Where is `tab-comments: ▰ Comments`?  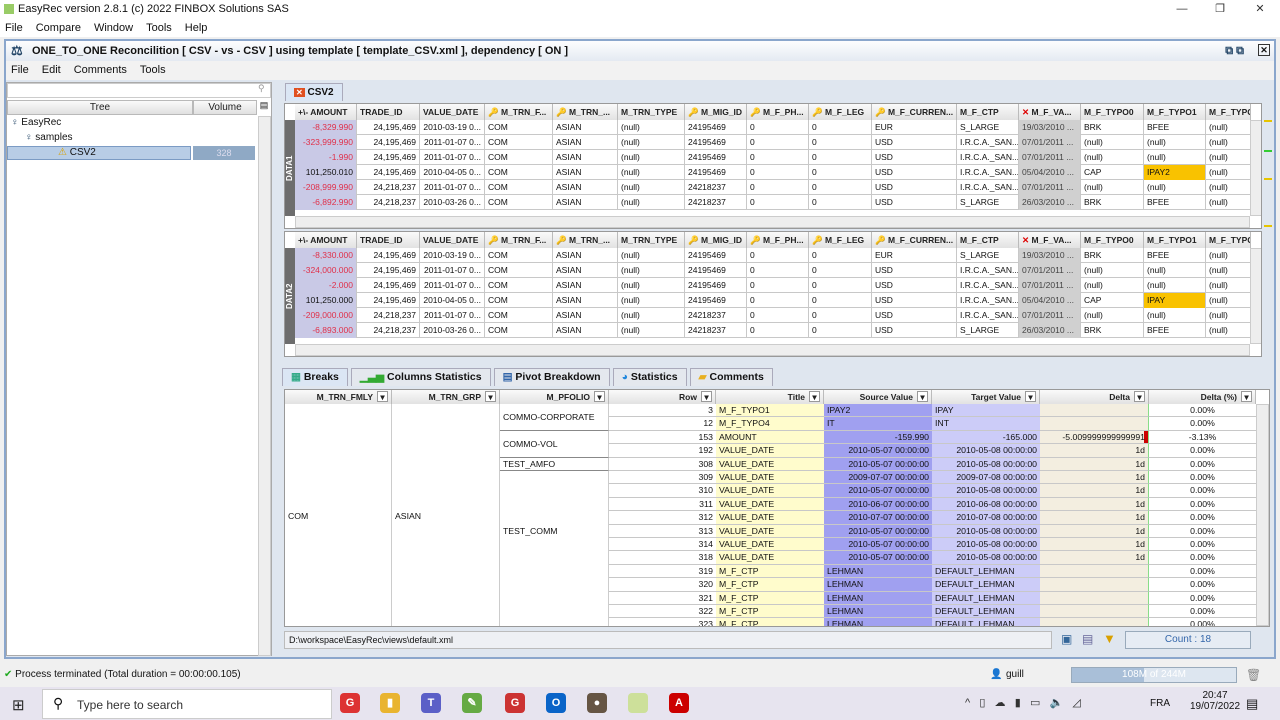 tab-comments: ▰ Comments is located at coordinates (731, 377).